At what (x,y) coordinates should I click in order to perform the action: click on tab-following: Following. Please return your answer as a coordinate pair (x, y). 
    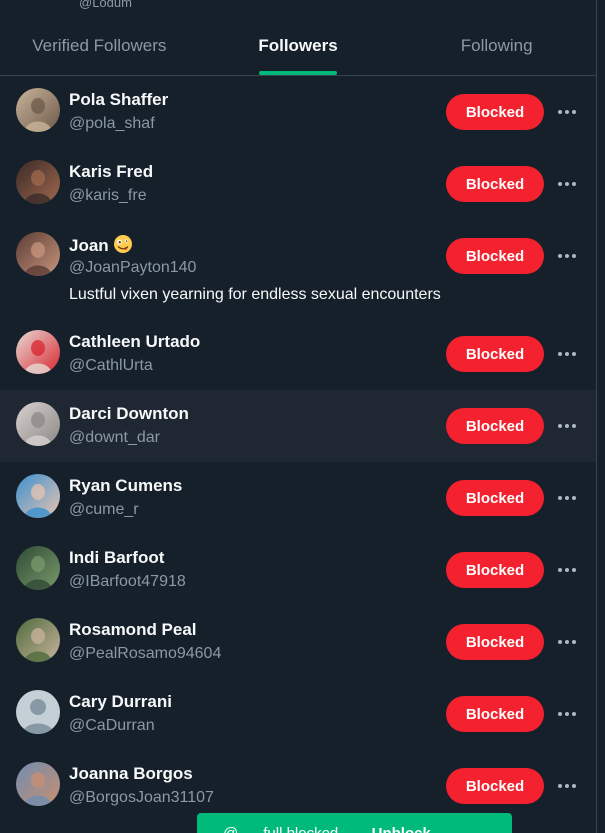
    Looking at the image, I should click on (496, 45).